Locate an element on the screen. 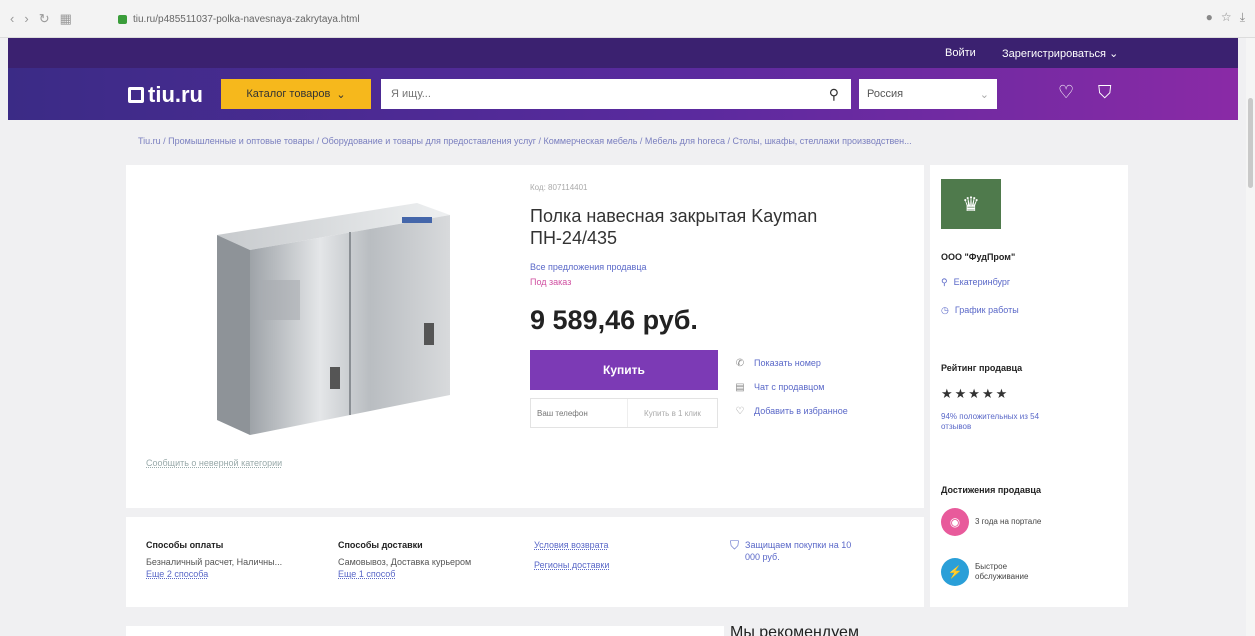 The image size is (1255, 636). bookmark-icon: ☆ is located at coordinates (1226, 17).